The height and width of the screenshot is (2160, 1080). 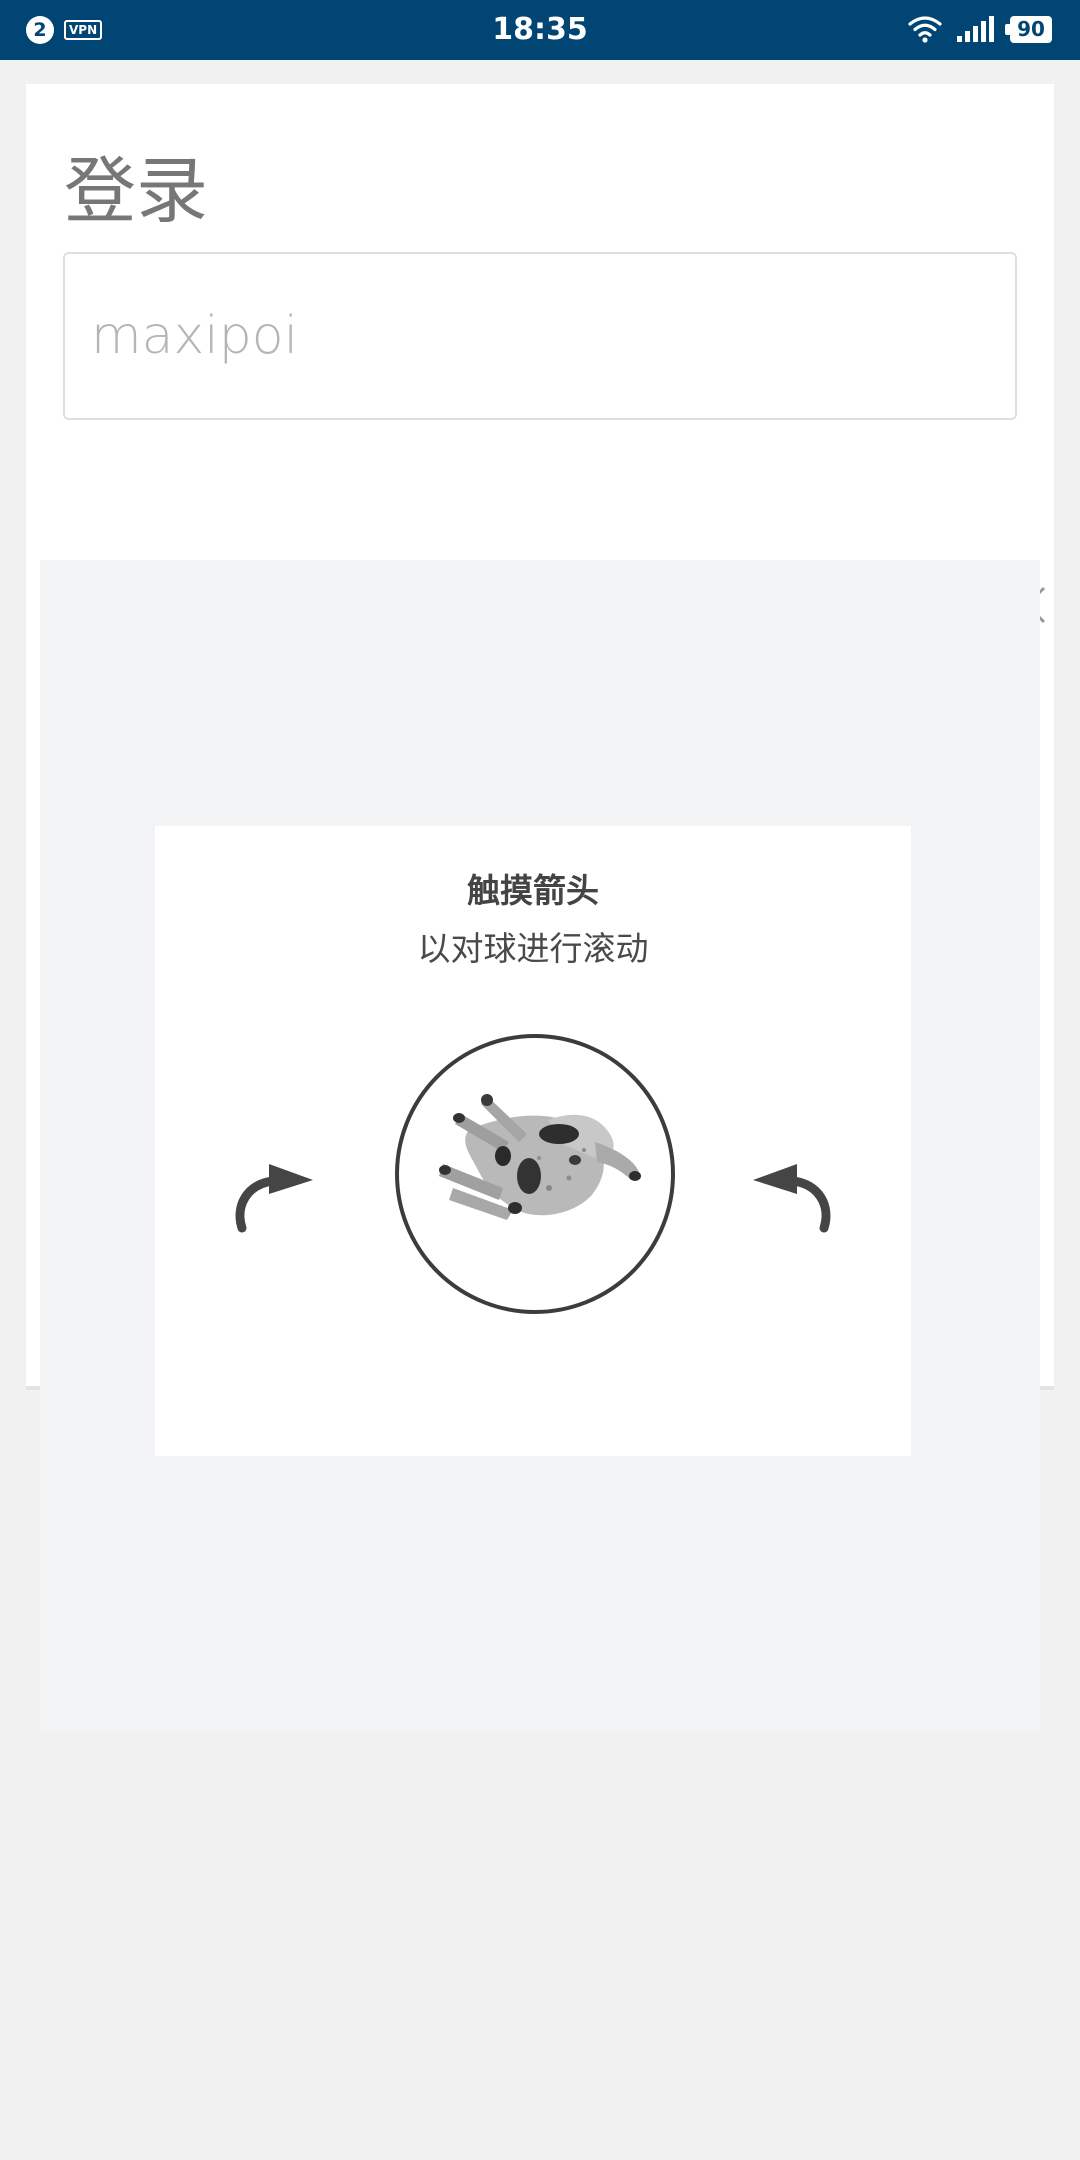 What do you see at coordinates (136, 191) in the screenshot?
I see `page-title: 登录` at bounding box center [136, 191].